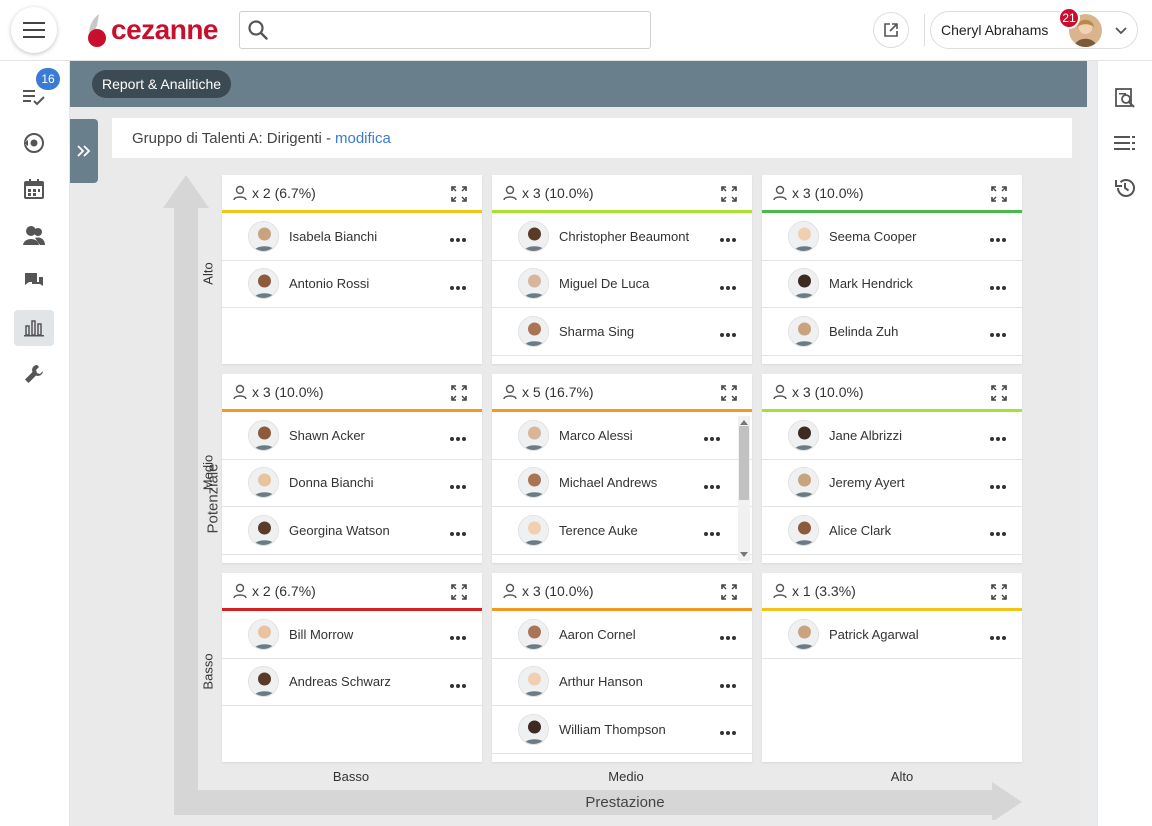  I want to click on expand-panel-button, so click(84, 151).